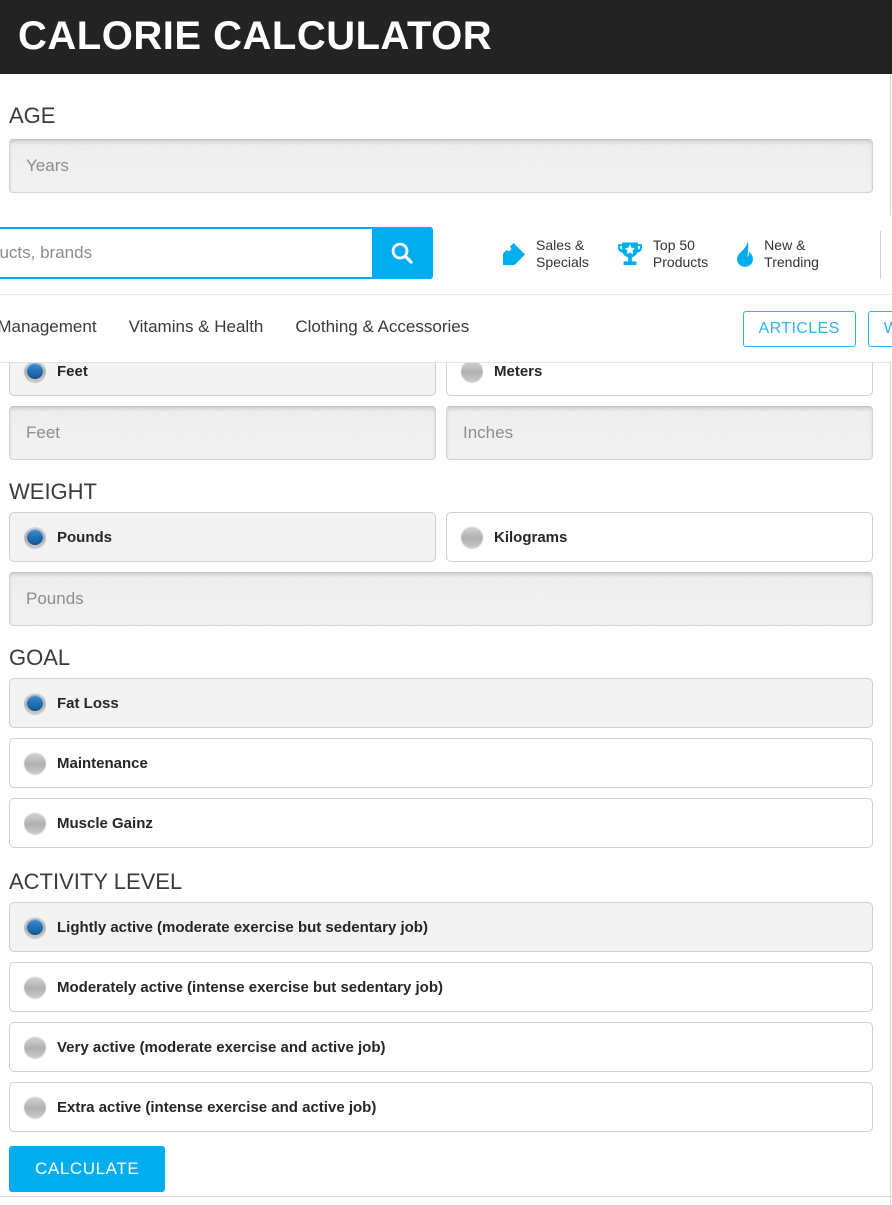  What do you see at coordinates (441, 599) in the screenshot?
I see `weight-input: Pounds` at bounding box center [441, 599].